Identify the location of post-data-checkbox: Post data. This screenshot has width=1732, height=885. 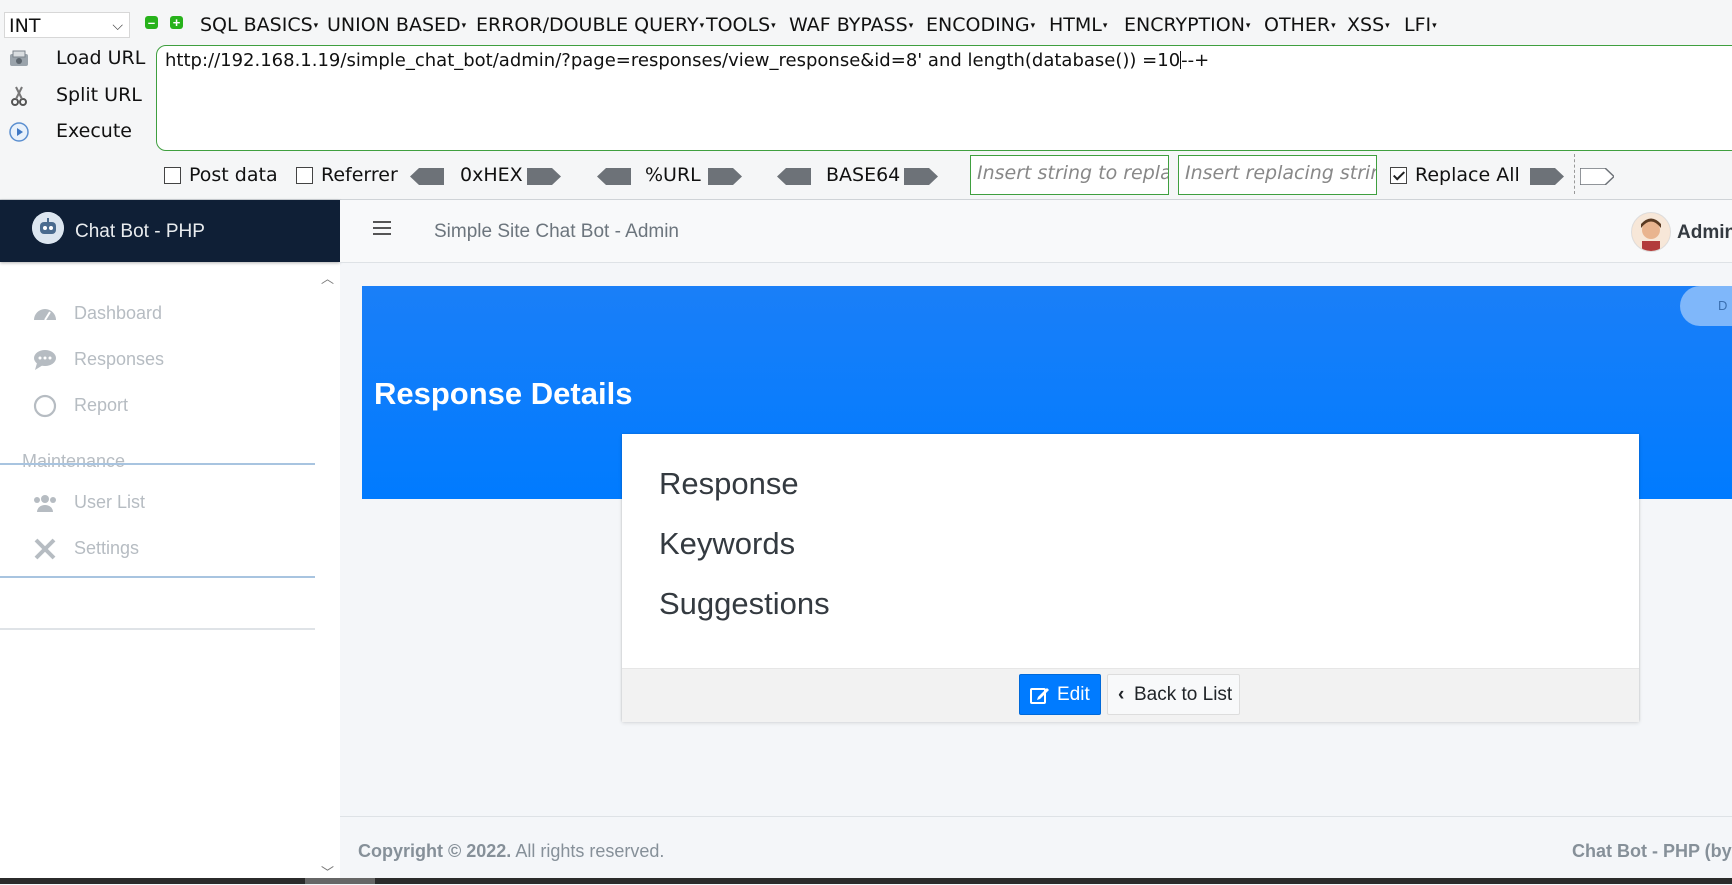
(221, 175).